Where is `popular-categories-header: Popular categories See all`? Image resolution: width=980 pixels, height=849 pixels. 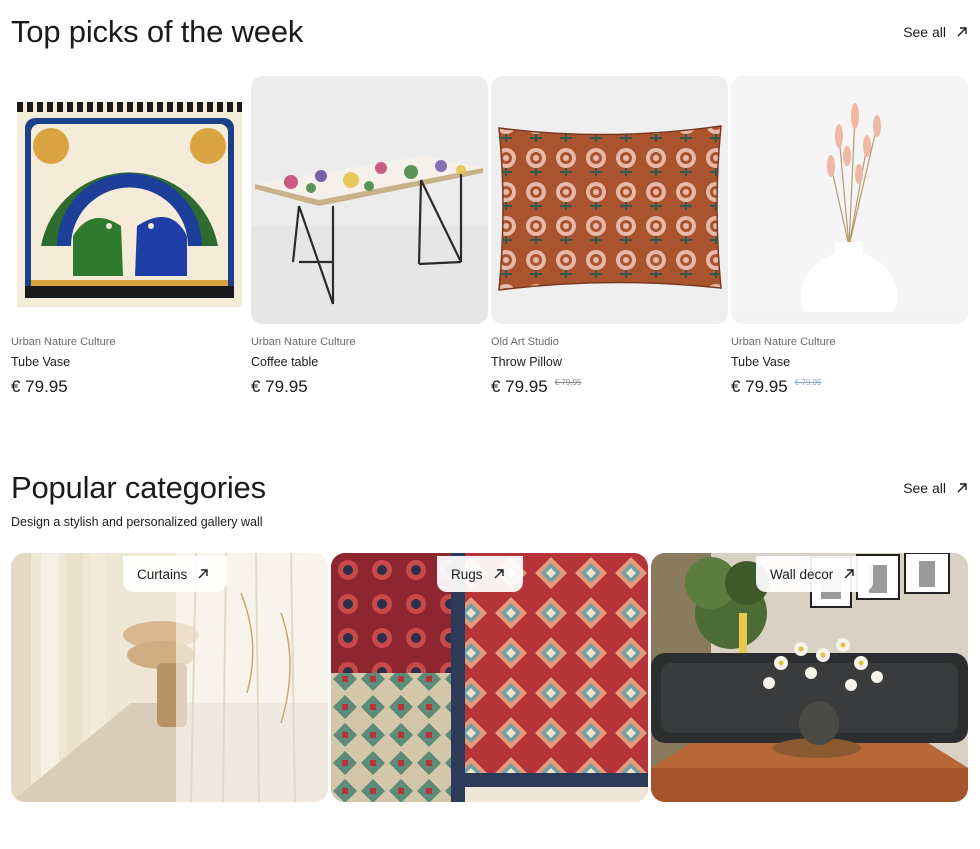
popular-categories-header: Popular categories See all is located at coordinates (489, 488).